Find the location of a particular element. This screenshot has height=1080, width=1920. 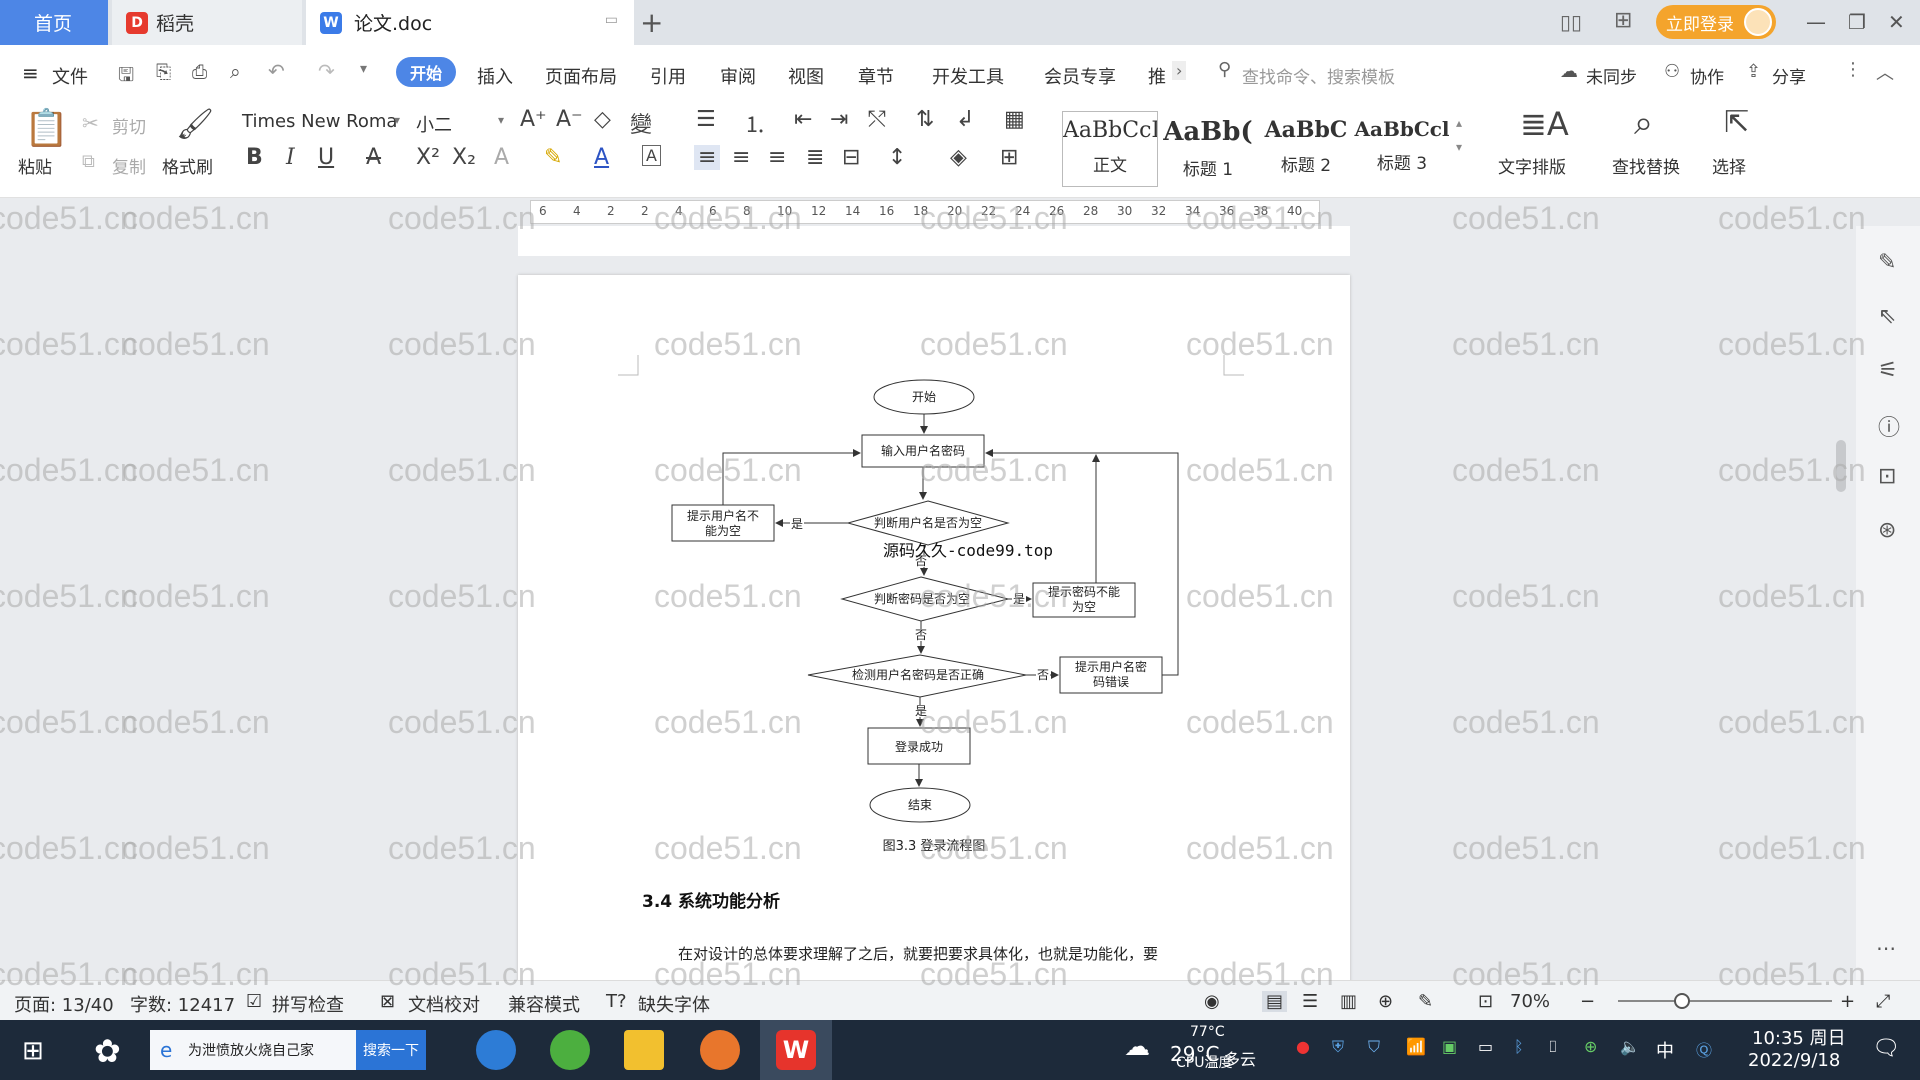

qq-icon: Ⓠ is located at coordinates (1704, 1049).